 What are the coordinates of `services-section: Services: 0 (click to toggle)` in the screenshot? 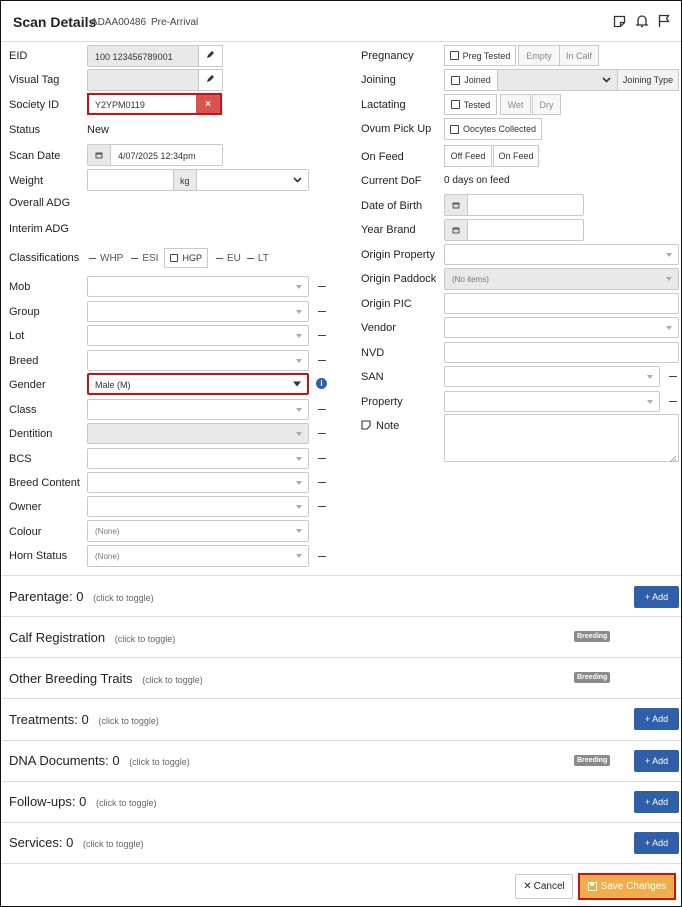 It's located at (76, 842).